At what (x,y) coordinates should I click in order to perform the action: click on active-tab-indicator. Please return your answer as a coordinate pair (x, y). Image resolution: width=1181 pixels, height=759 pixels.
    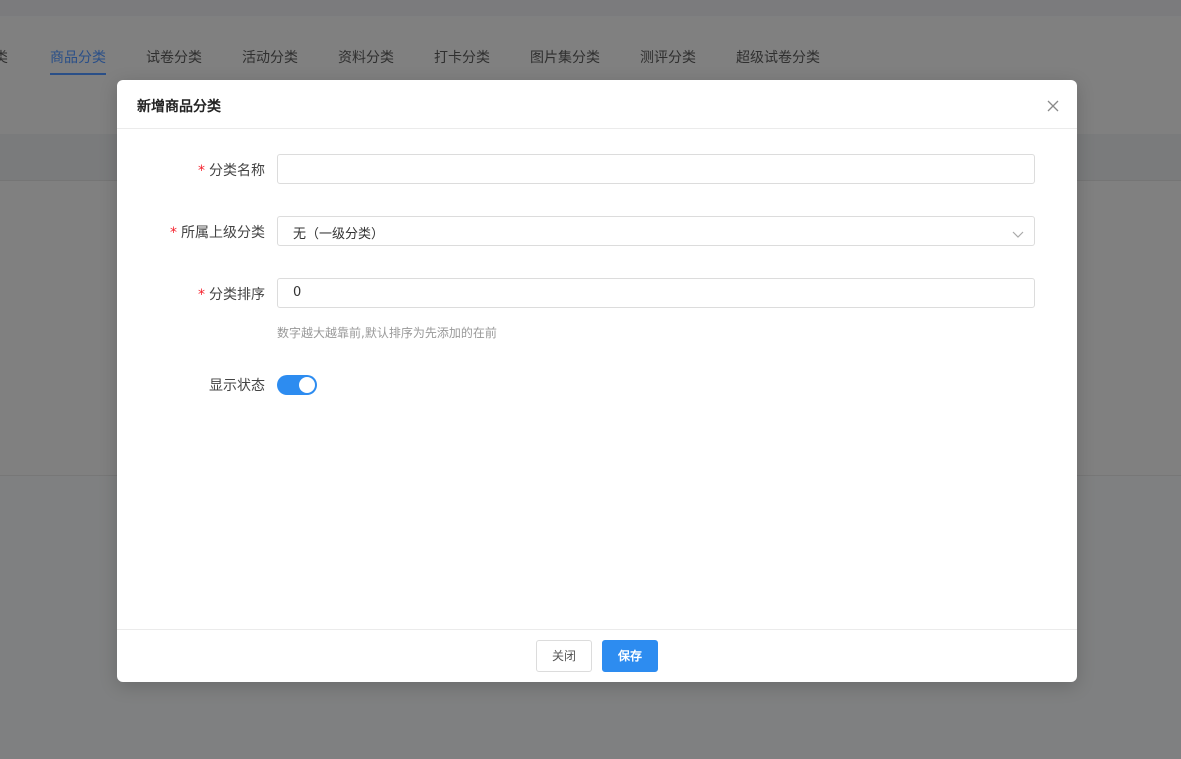
    Looking at the image, I should click on (78, 74).